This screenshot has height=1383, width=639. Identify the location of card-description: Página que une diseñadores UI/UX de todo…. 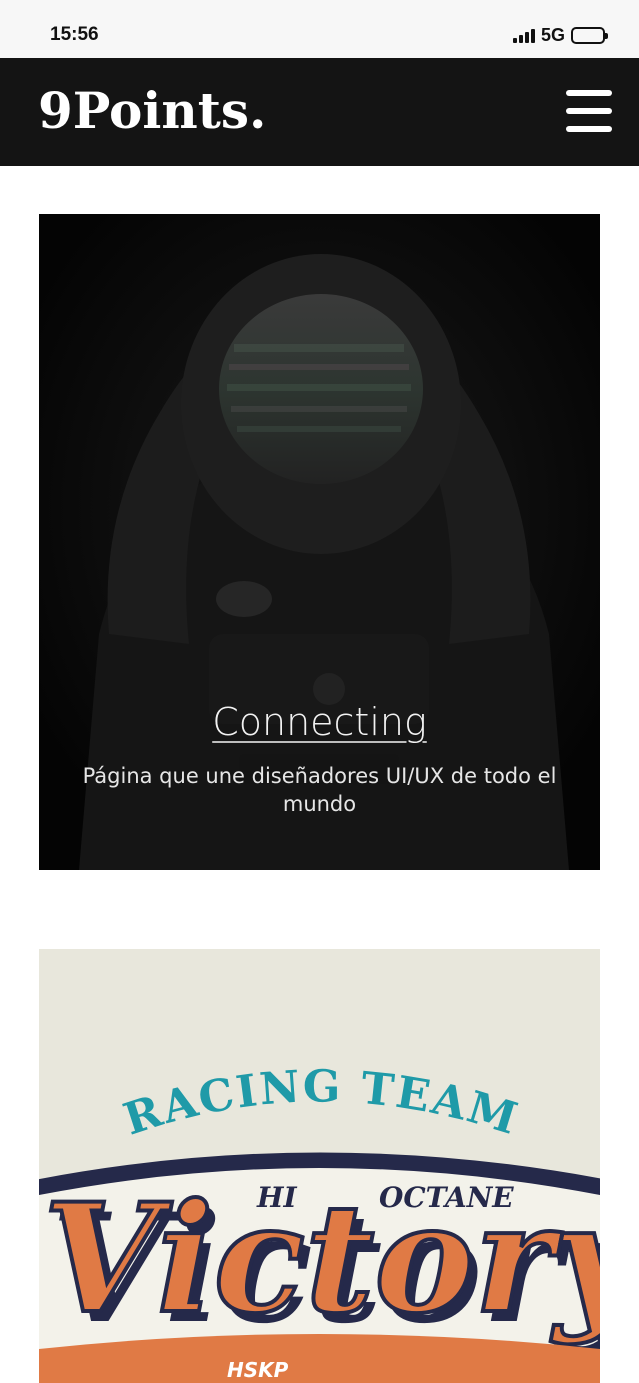
(319, 790).